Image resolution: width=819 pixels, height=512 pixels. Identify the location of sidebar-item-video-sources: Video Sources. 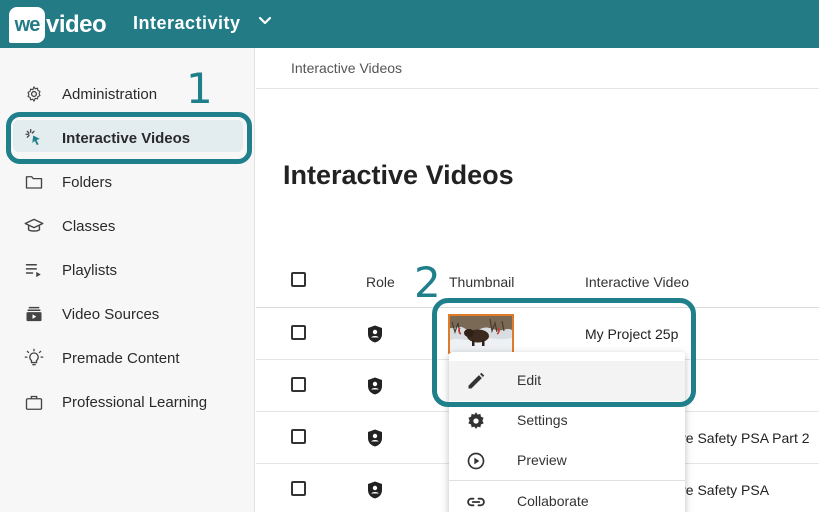
(127, 314).